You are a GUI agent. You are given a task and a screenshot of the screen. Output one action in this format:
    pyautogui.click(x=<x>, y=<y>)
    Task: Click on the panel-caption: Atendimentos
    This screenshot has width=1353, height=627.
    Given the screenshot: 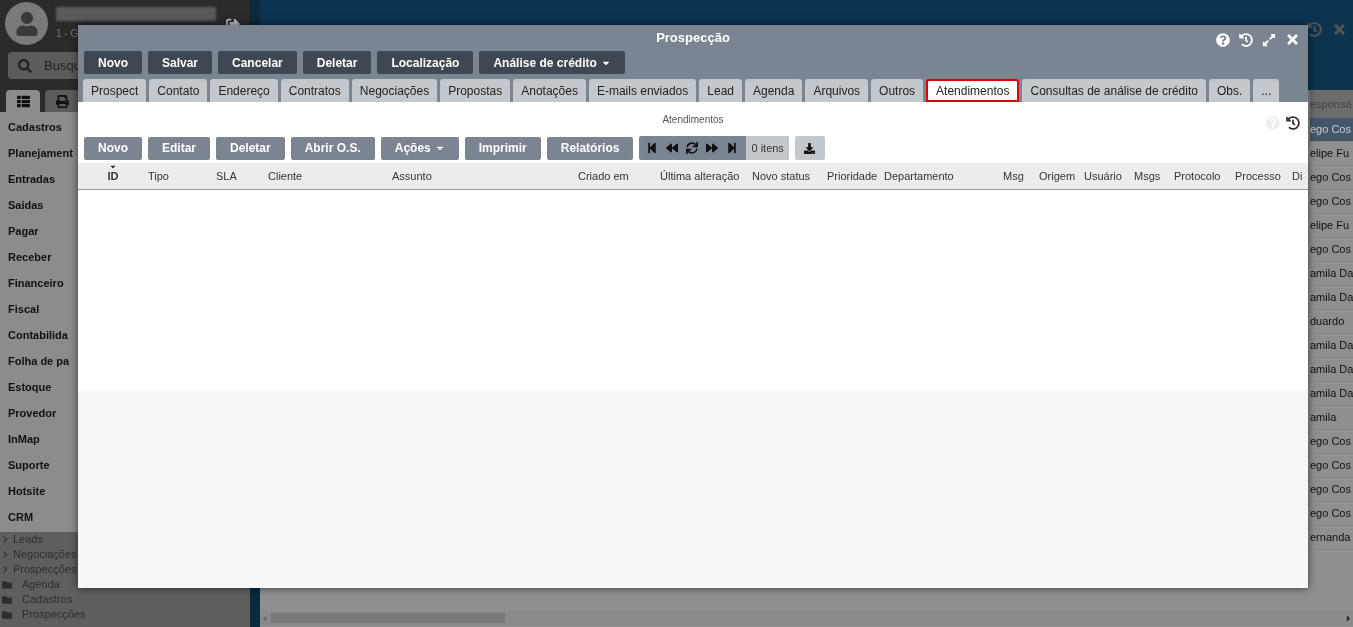 What is the action you would take?
    pyautogui.click(x=693, y=119)
    